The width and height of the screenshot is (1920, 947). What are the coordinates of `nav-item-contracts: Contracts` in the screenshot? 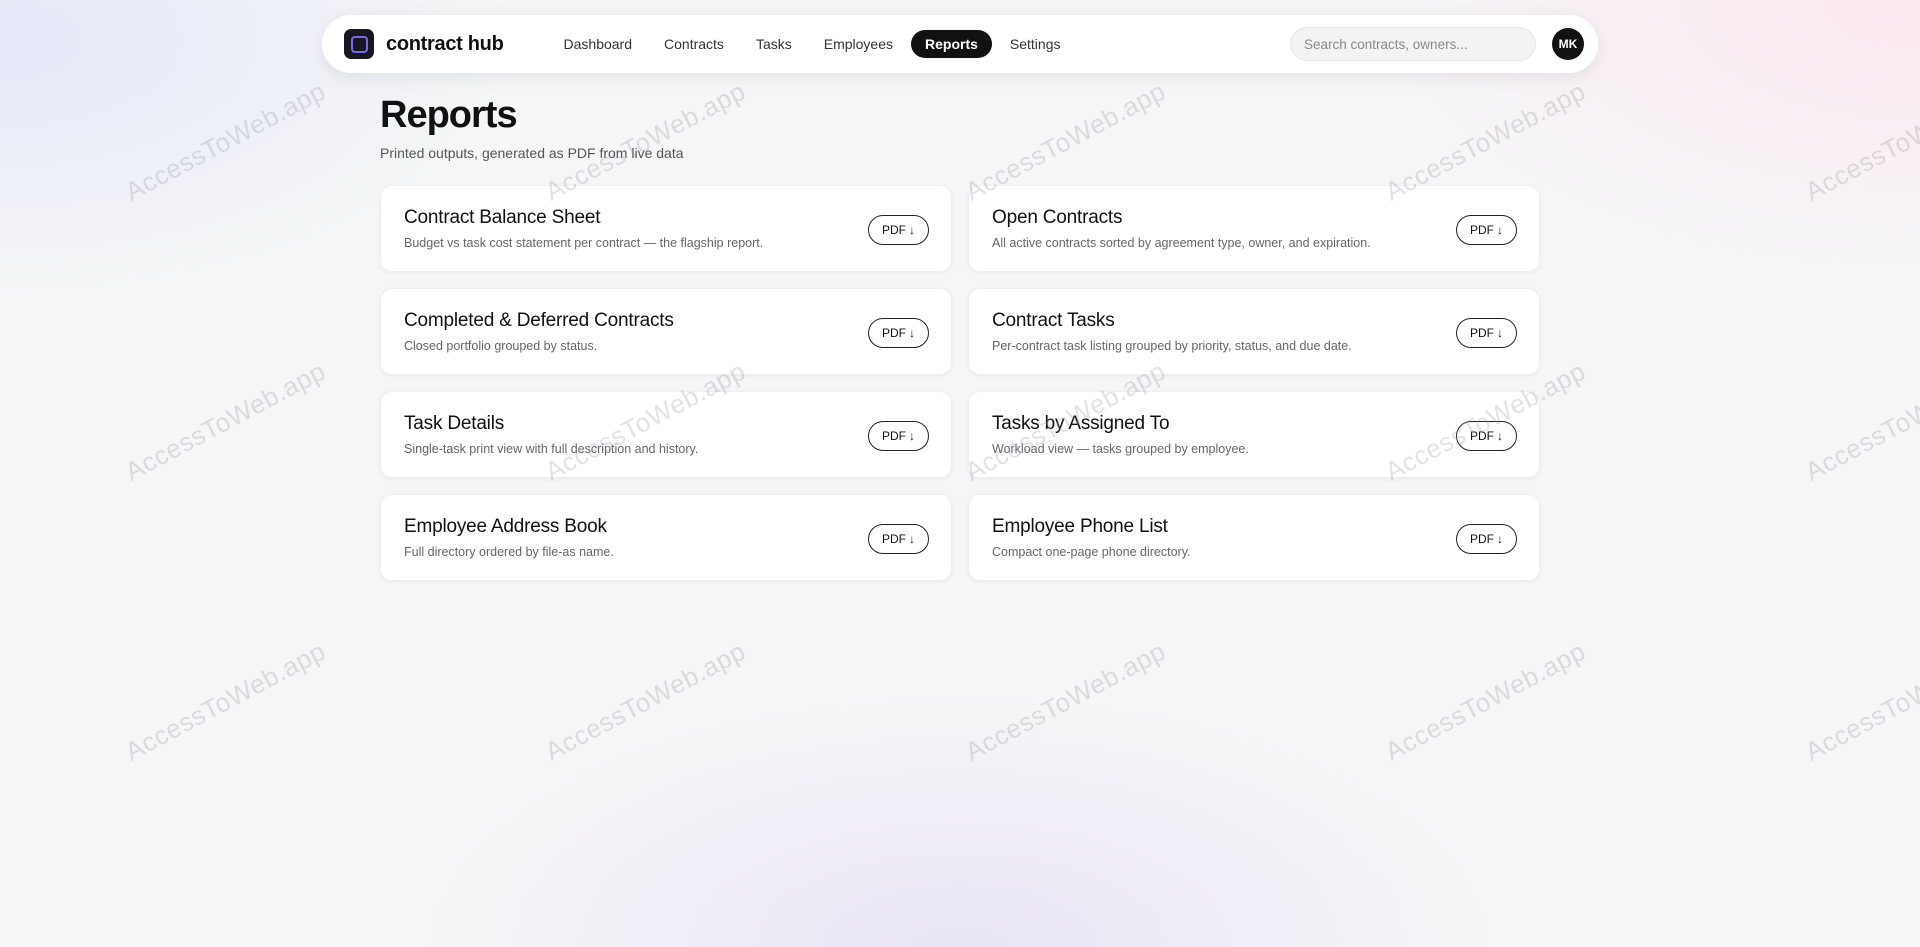 It's located at (694, 44).